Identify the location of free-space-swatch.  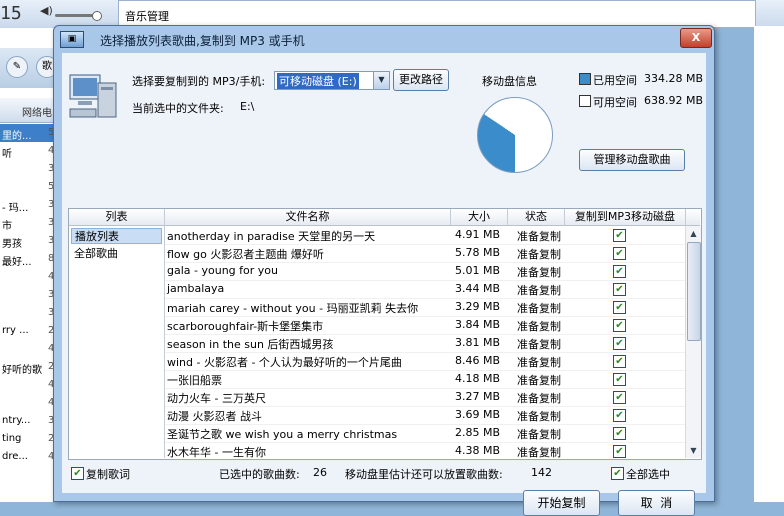
(585, 101).